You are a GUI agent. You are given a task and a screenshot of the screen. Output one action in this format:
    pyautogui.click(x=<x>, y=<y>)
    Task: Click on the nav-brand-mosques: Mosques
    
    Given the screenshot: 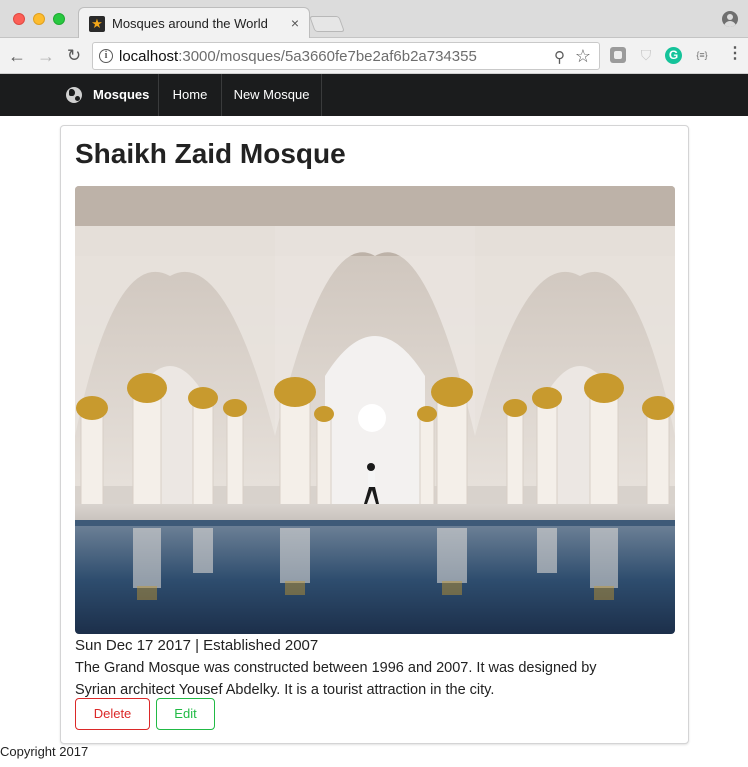 What is the action you would take?
    pyautogui.click(x=107, y=95)
    